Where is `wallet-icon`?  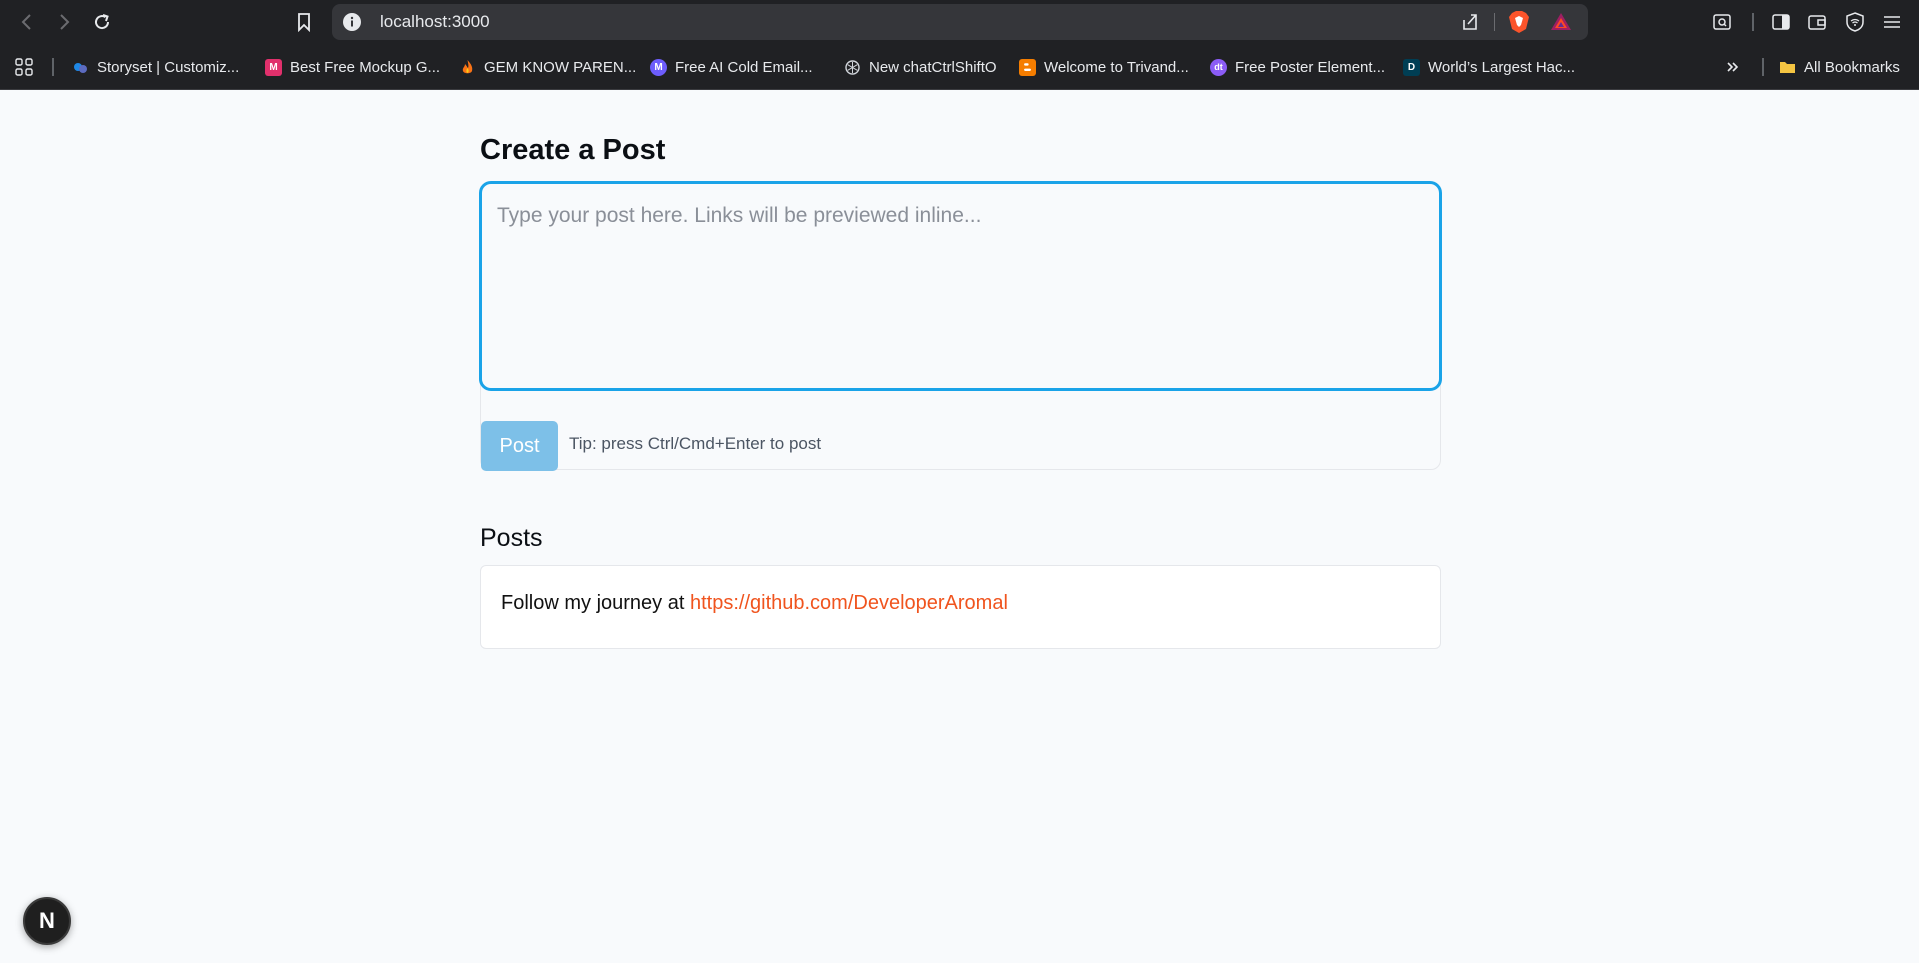 wallet-icon is located at coordinates (1817, 22).